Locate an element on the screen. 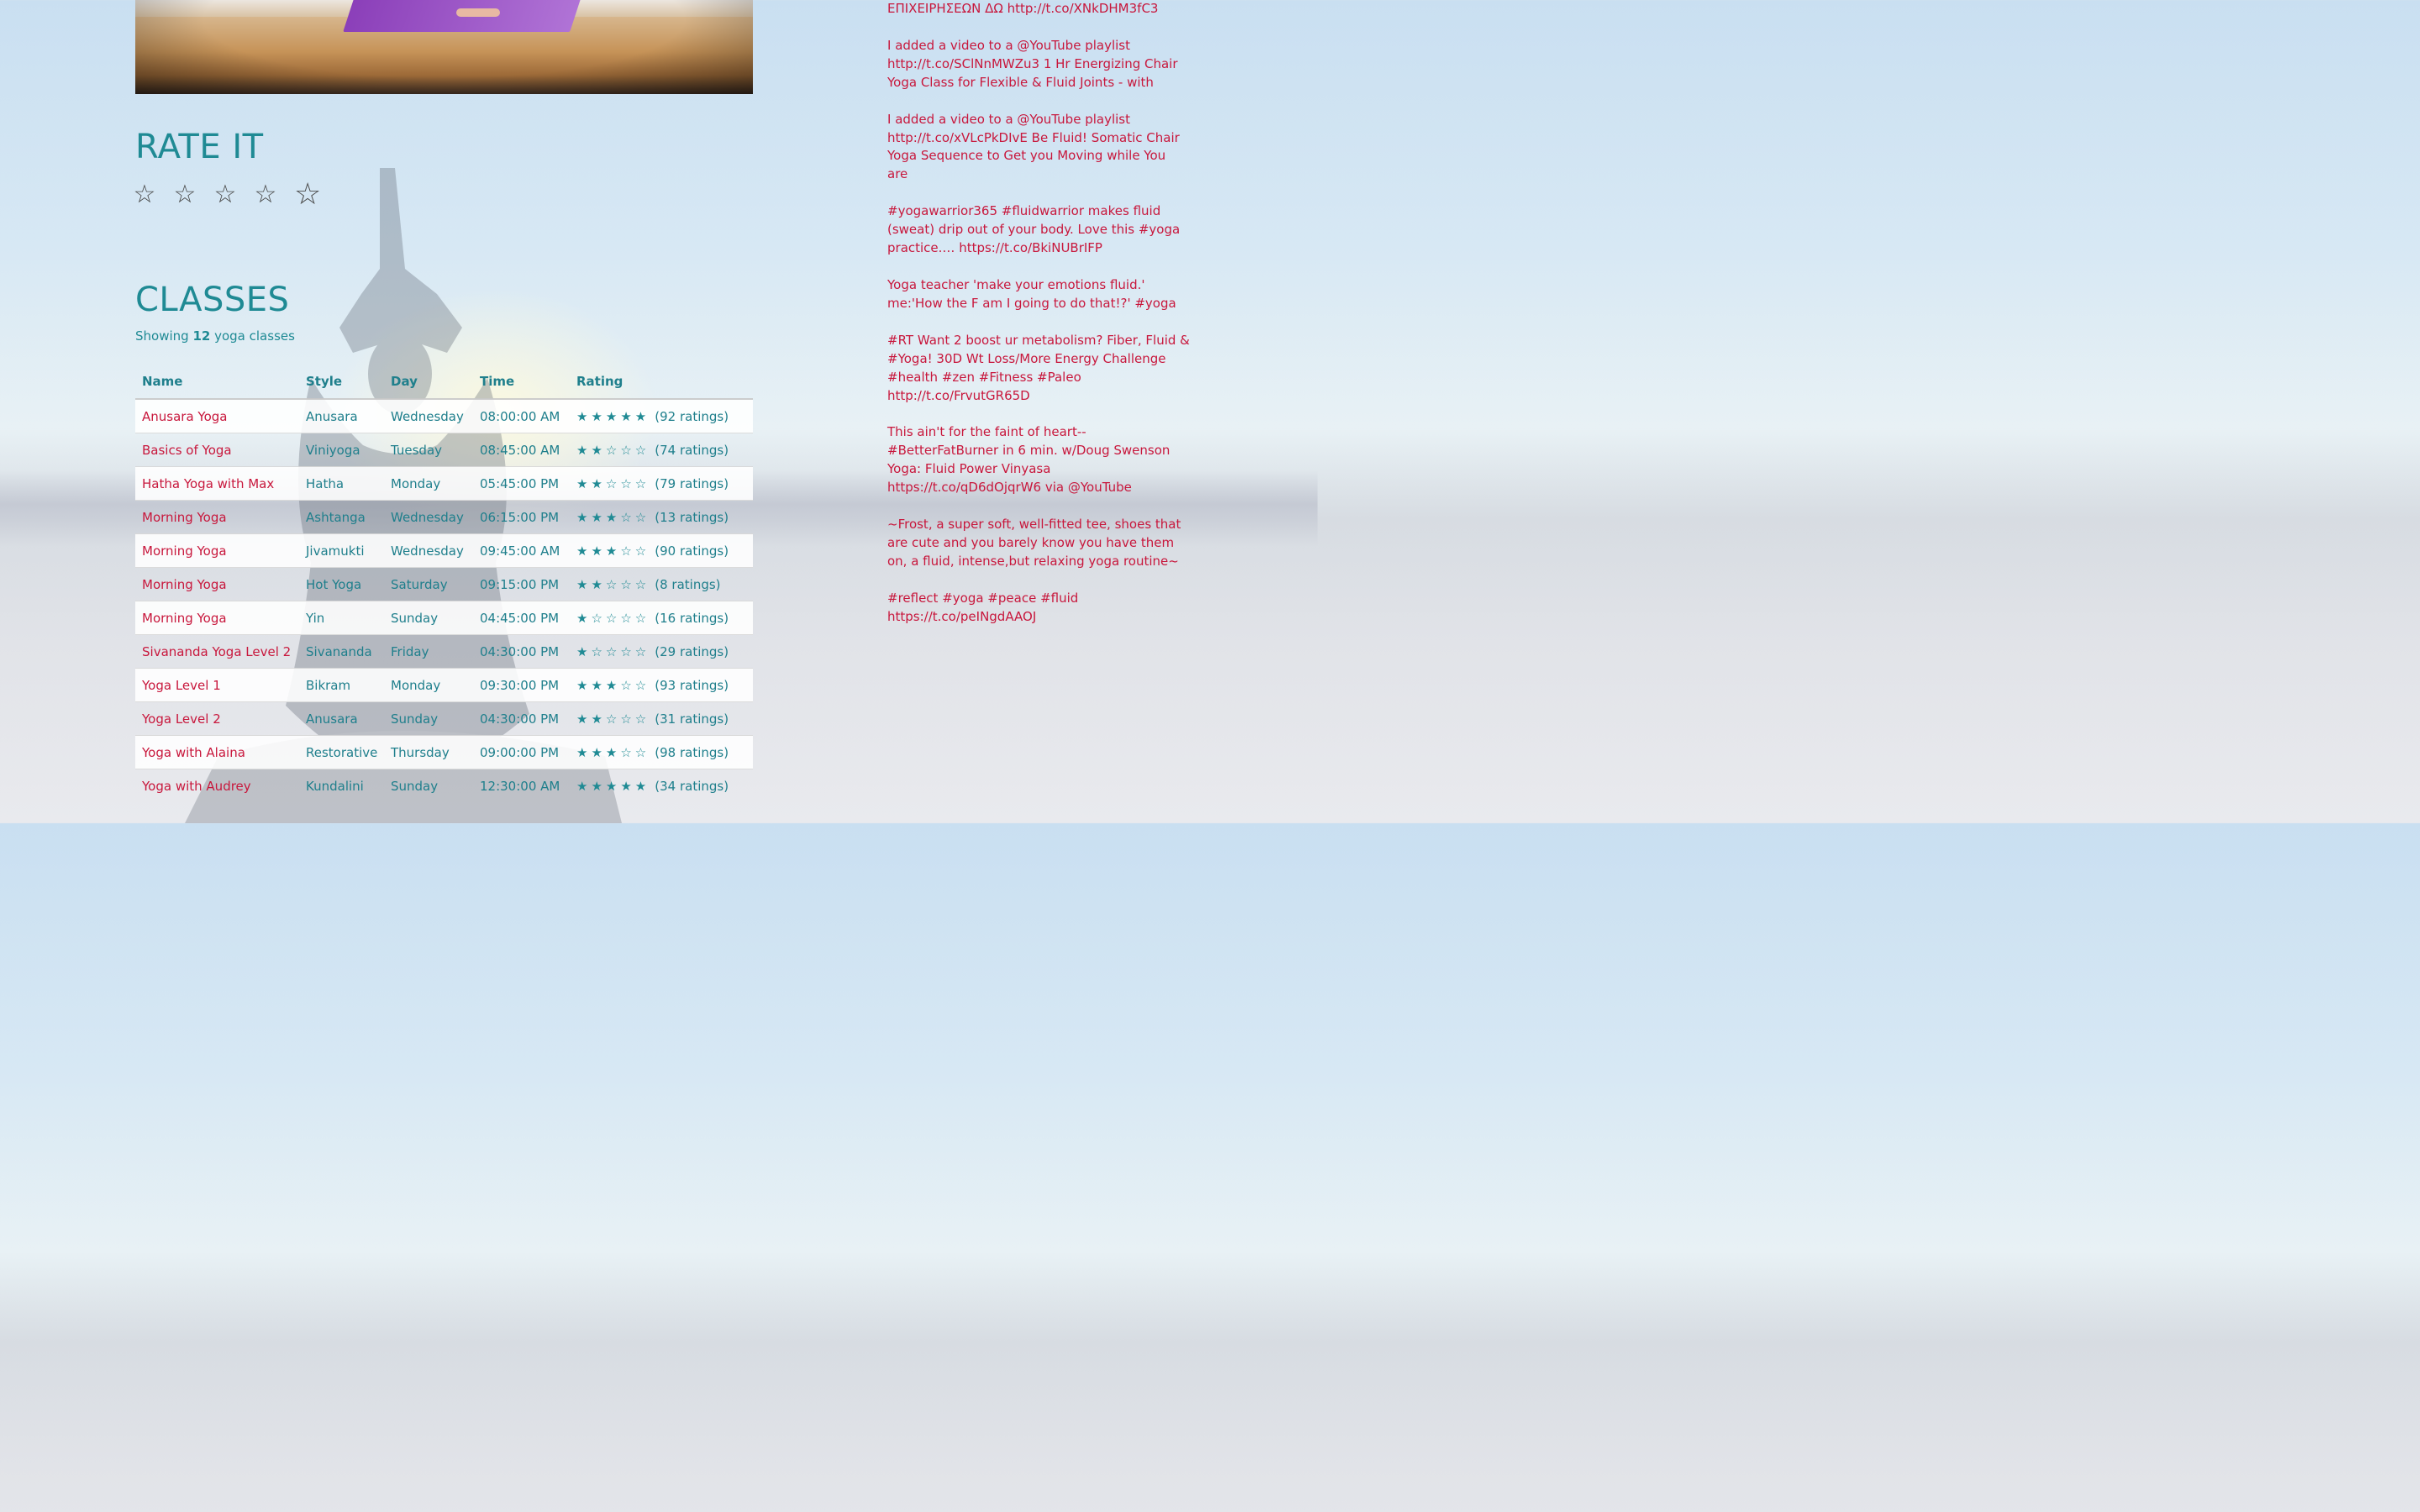 The height and width of the screenshot is (1512, 2420). class-name-link: Yoga with Alaina is located at coordinates (217, 752).